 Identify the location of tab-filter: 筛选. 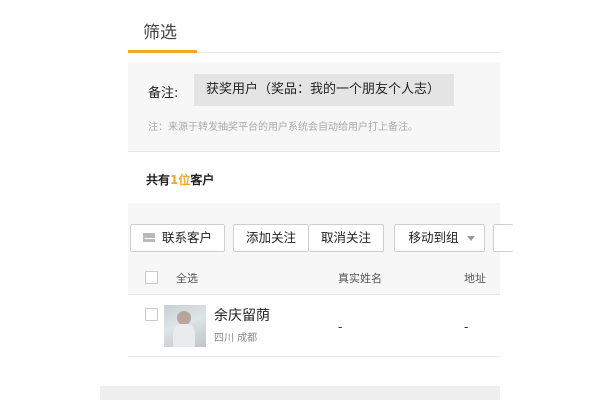
(162, 34).